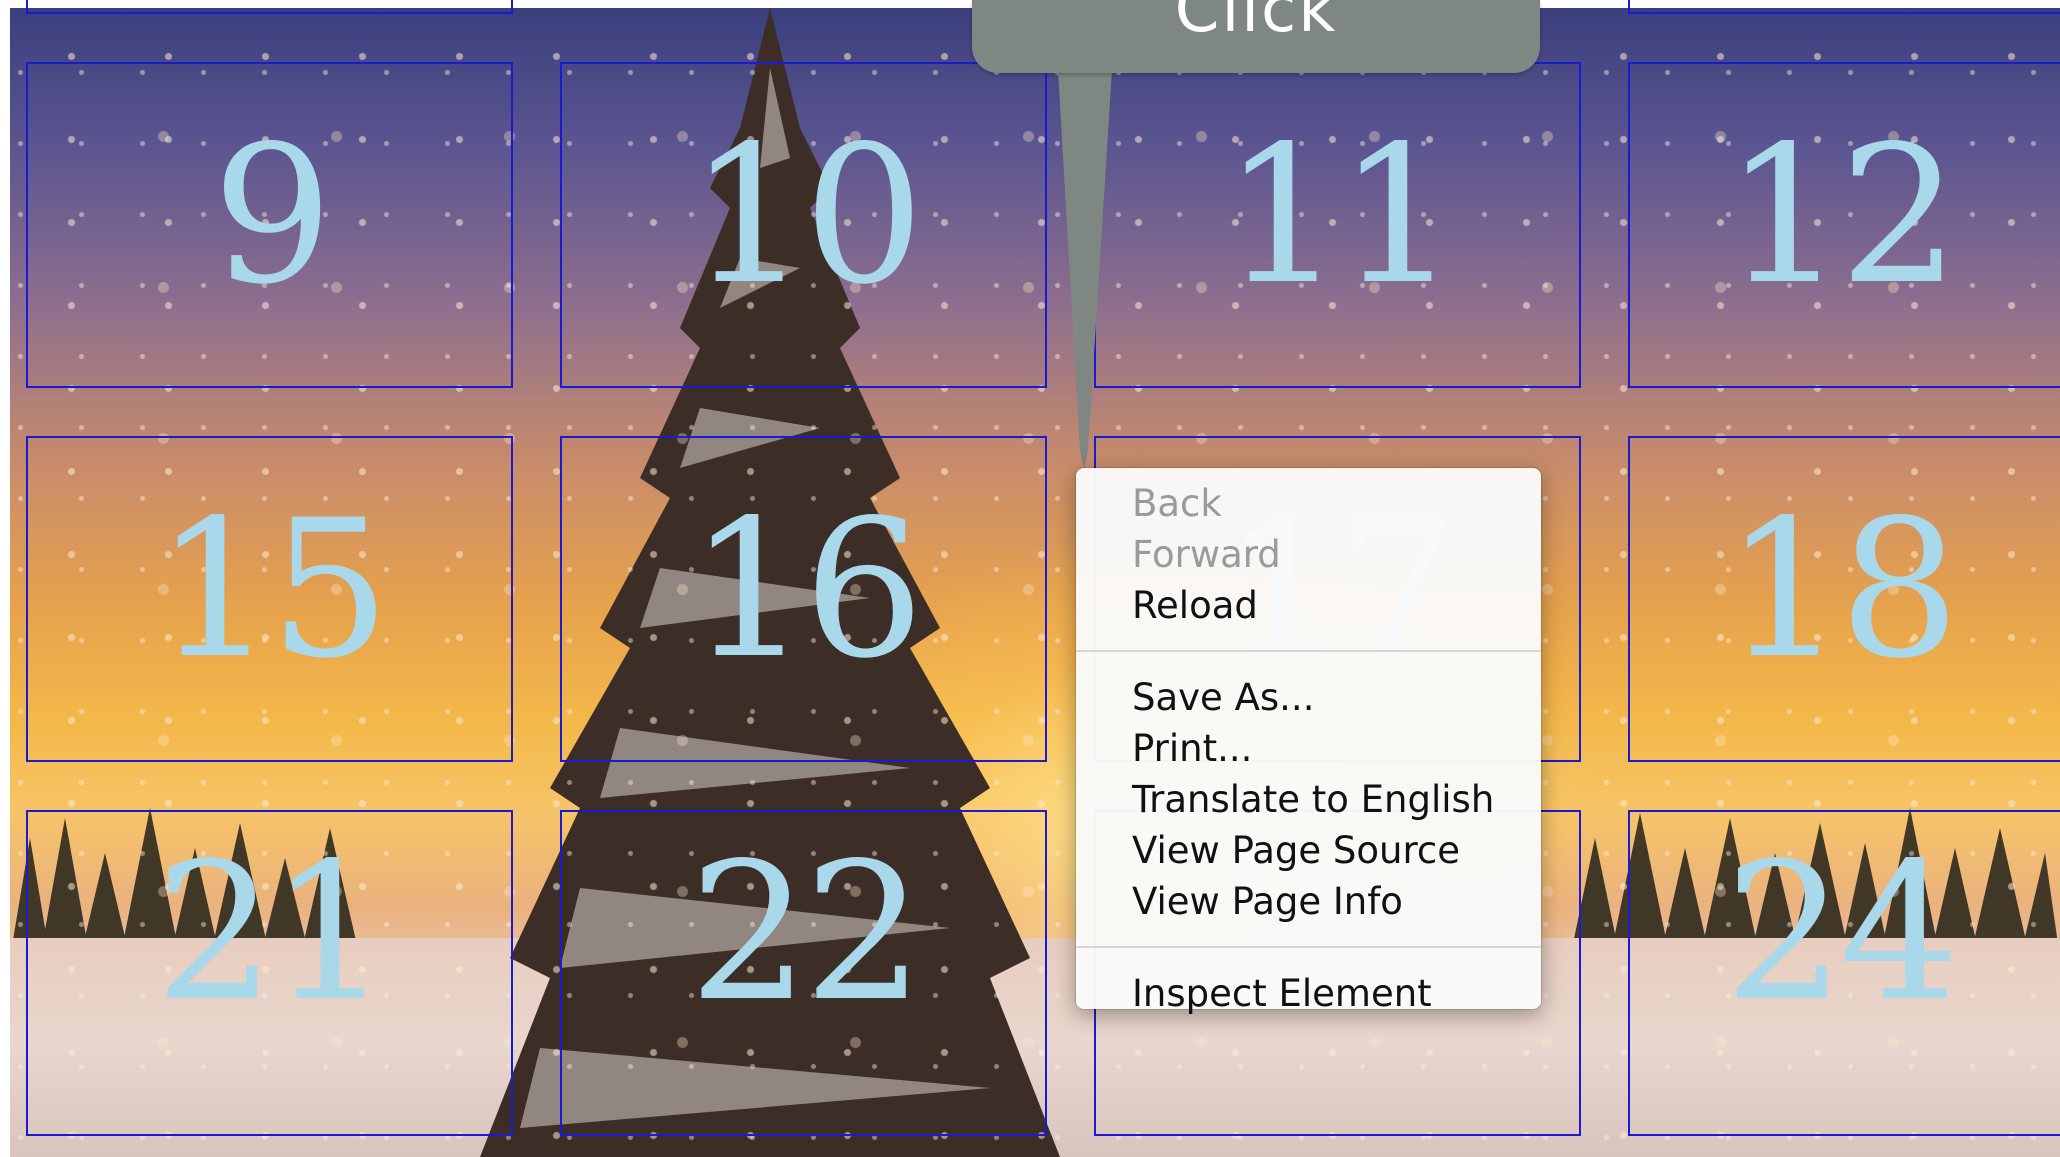 This screenshot has height=1157, width=2060. I want to click on calendar-cell: 24, so click(1844, 973).